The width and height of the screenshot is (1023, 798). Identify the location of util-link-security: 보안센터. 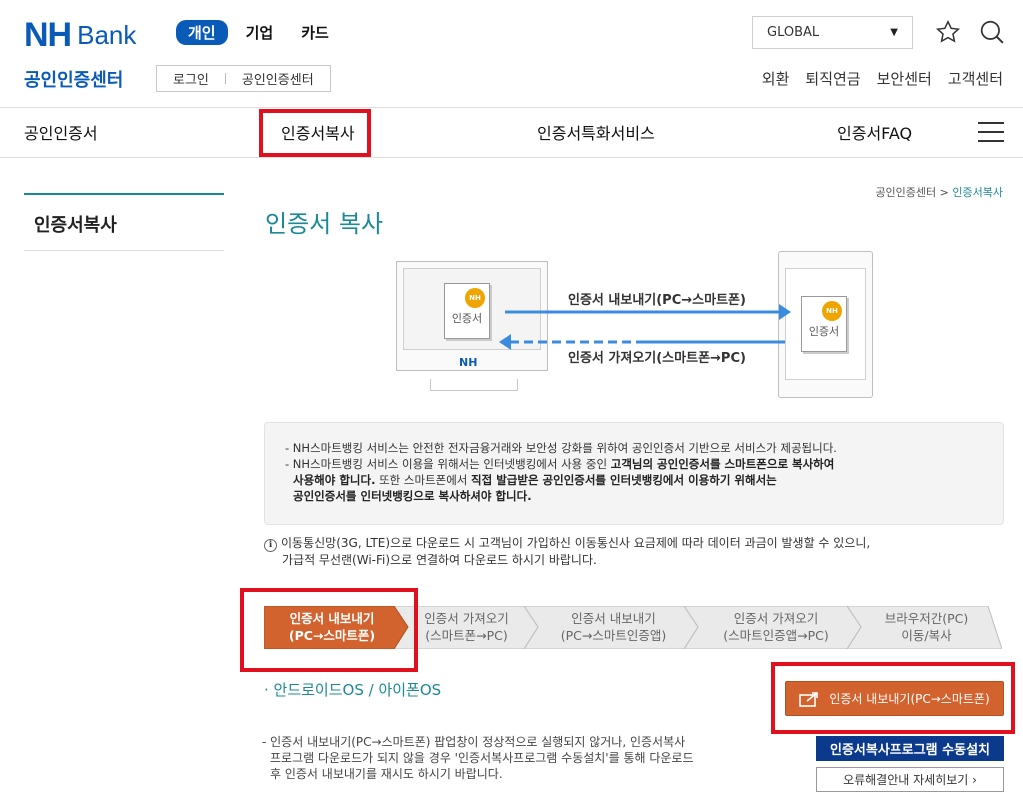
(904, 78).